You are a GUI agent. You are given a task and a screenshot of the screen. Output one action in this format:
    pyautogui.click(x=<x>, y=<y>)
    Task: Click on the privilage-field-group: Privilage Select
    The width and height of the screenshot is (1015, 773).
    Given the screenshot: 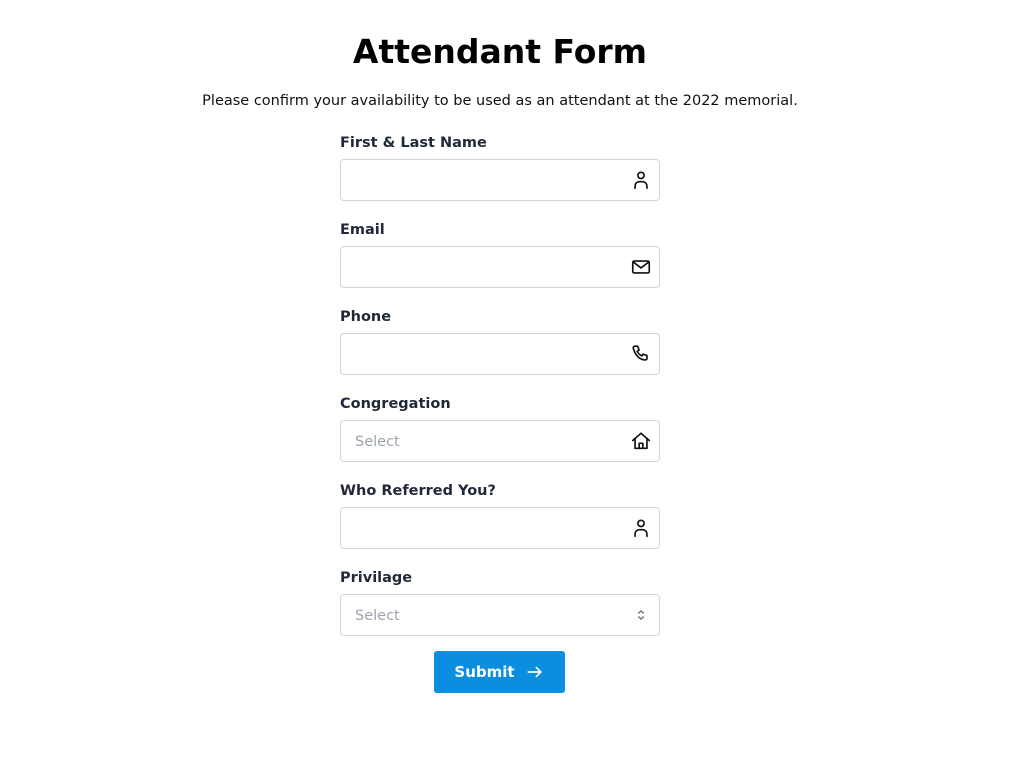 What is the action you would take?
    pyautogui.click(x=500, y=611)
    